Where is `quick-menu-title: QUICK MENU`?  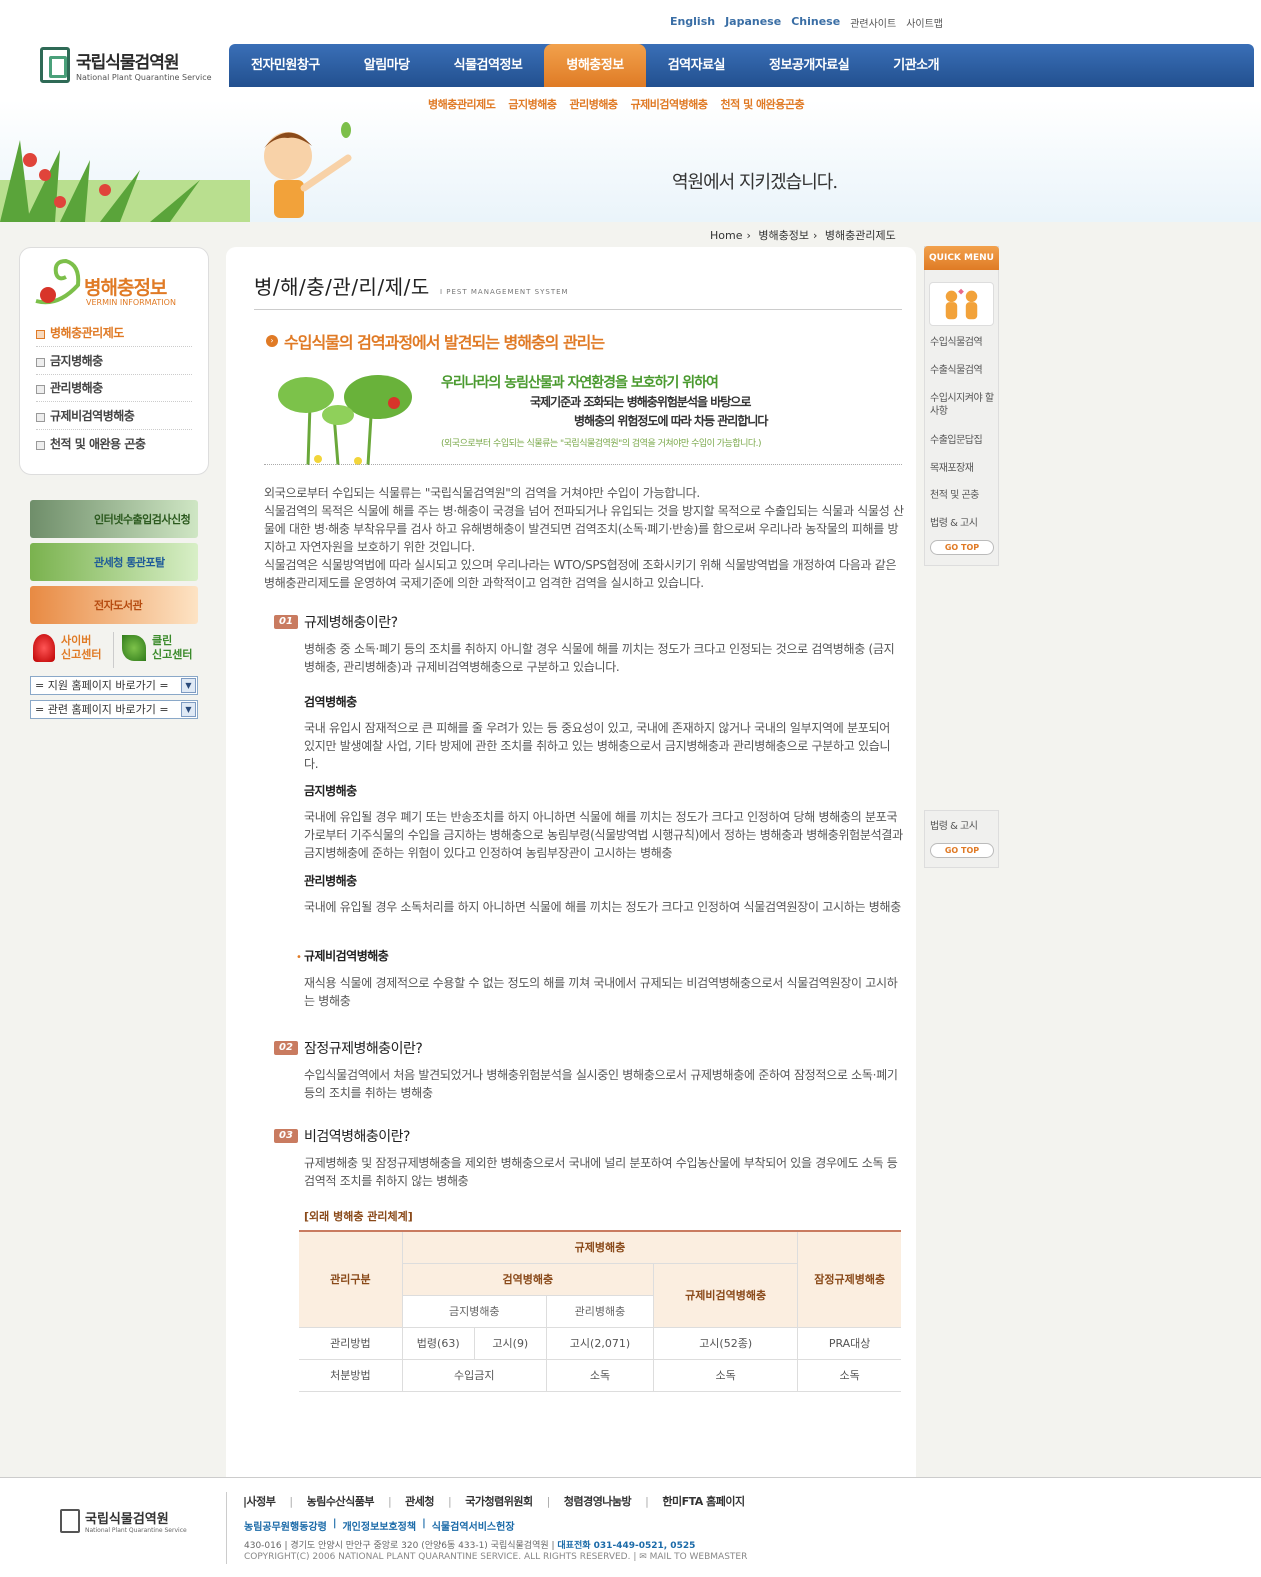 quick-menu-title: QUICK MENU is located at coordinates (961, 258).